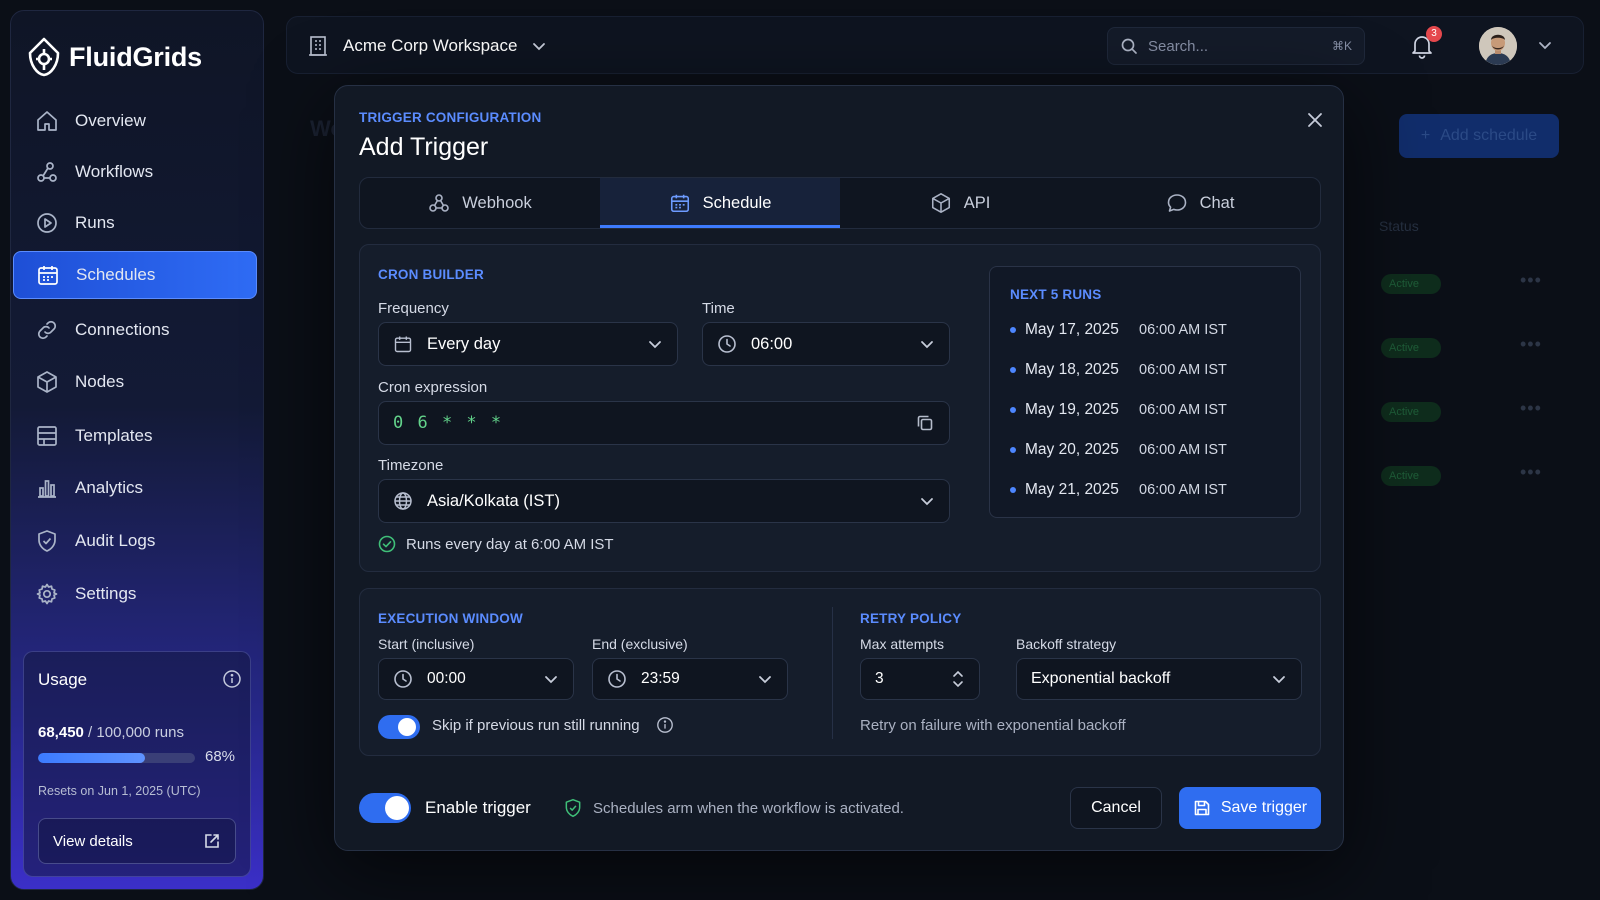 The width and height of the screenshot is (1600, 900). Describe the element at coordinates (664, 423) in the screenshot. I see `cron-expression-field: 0 6 * * *` at that location.